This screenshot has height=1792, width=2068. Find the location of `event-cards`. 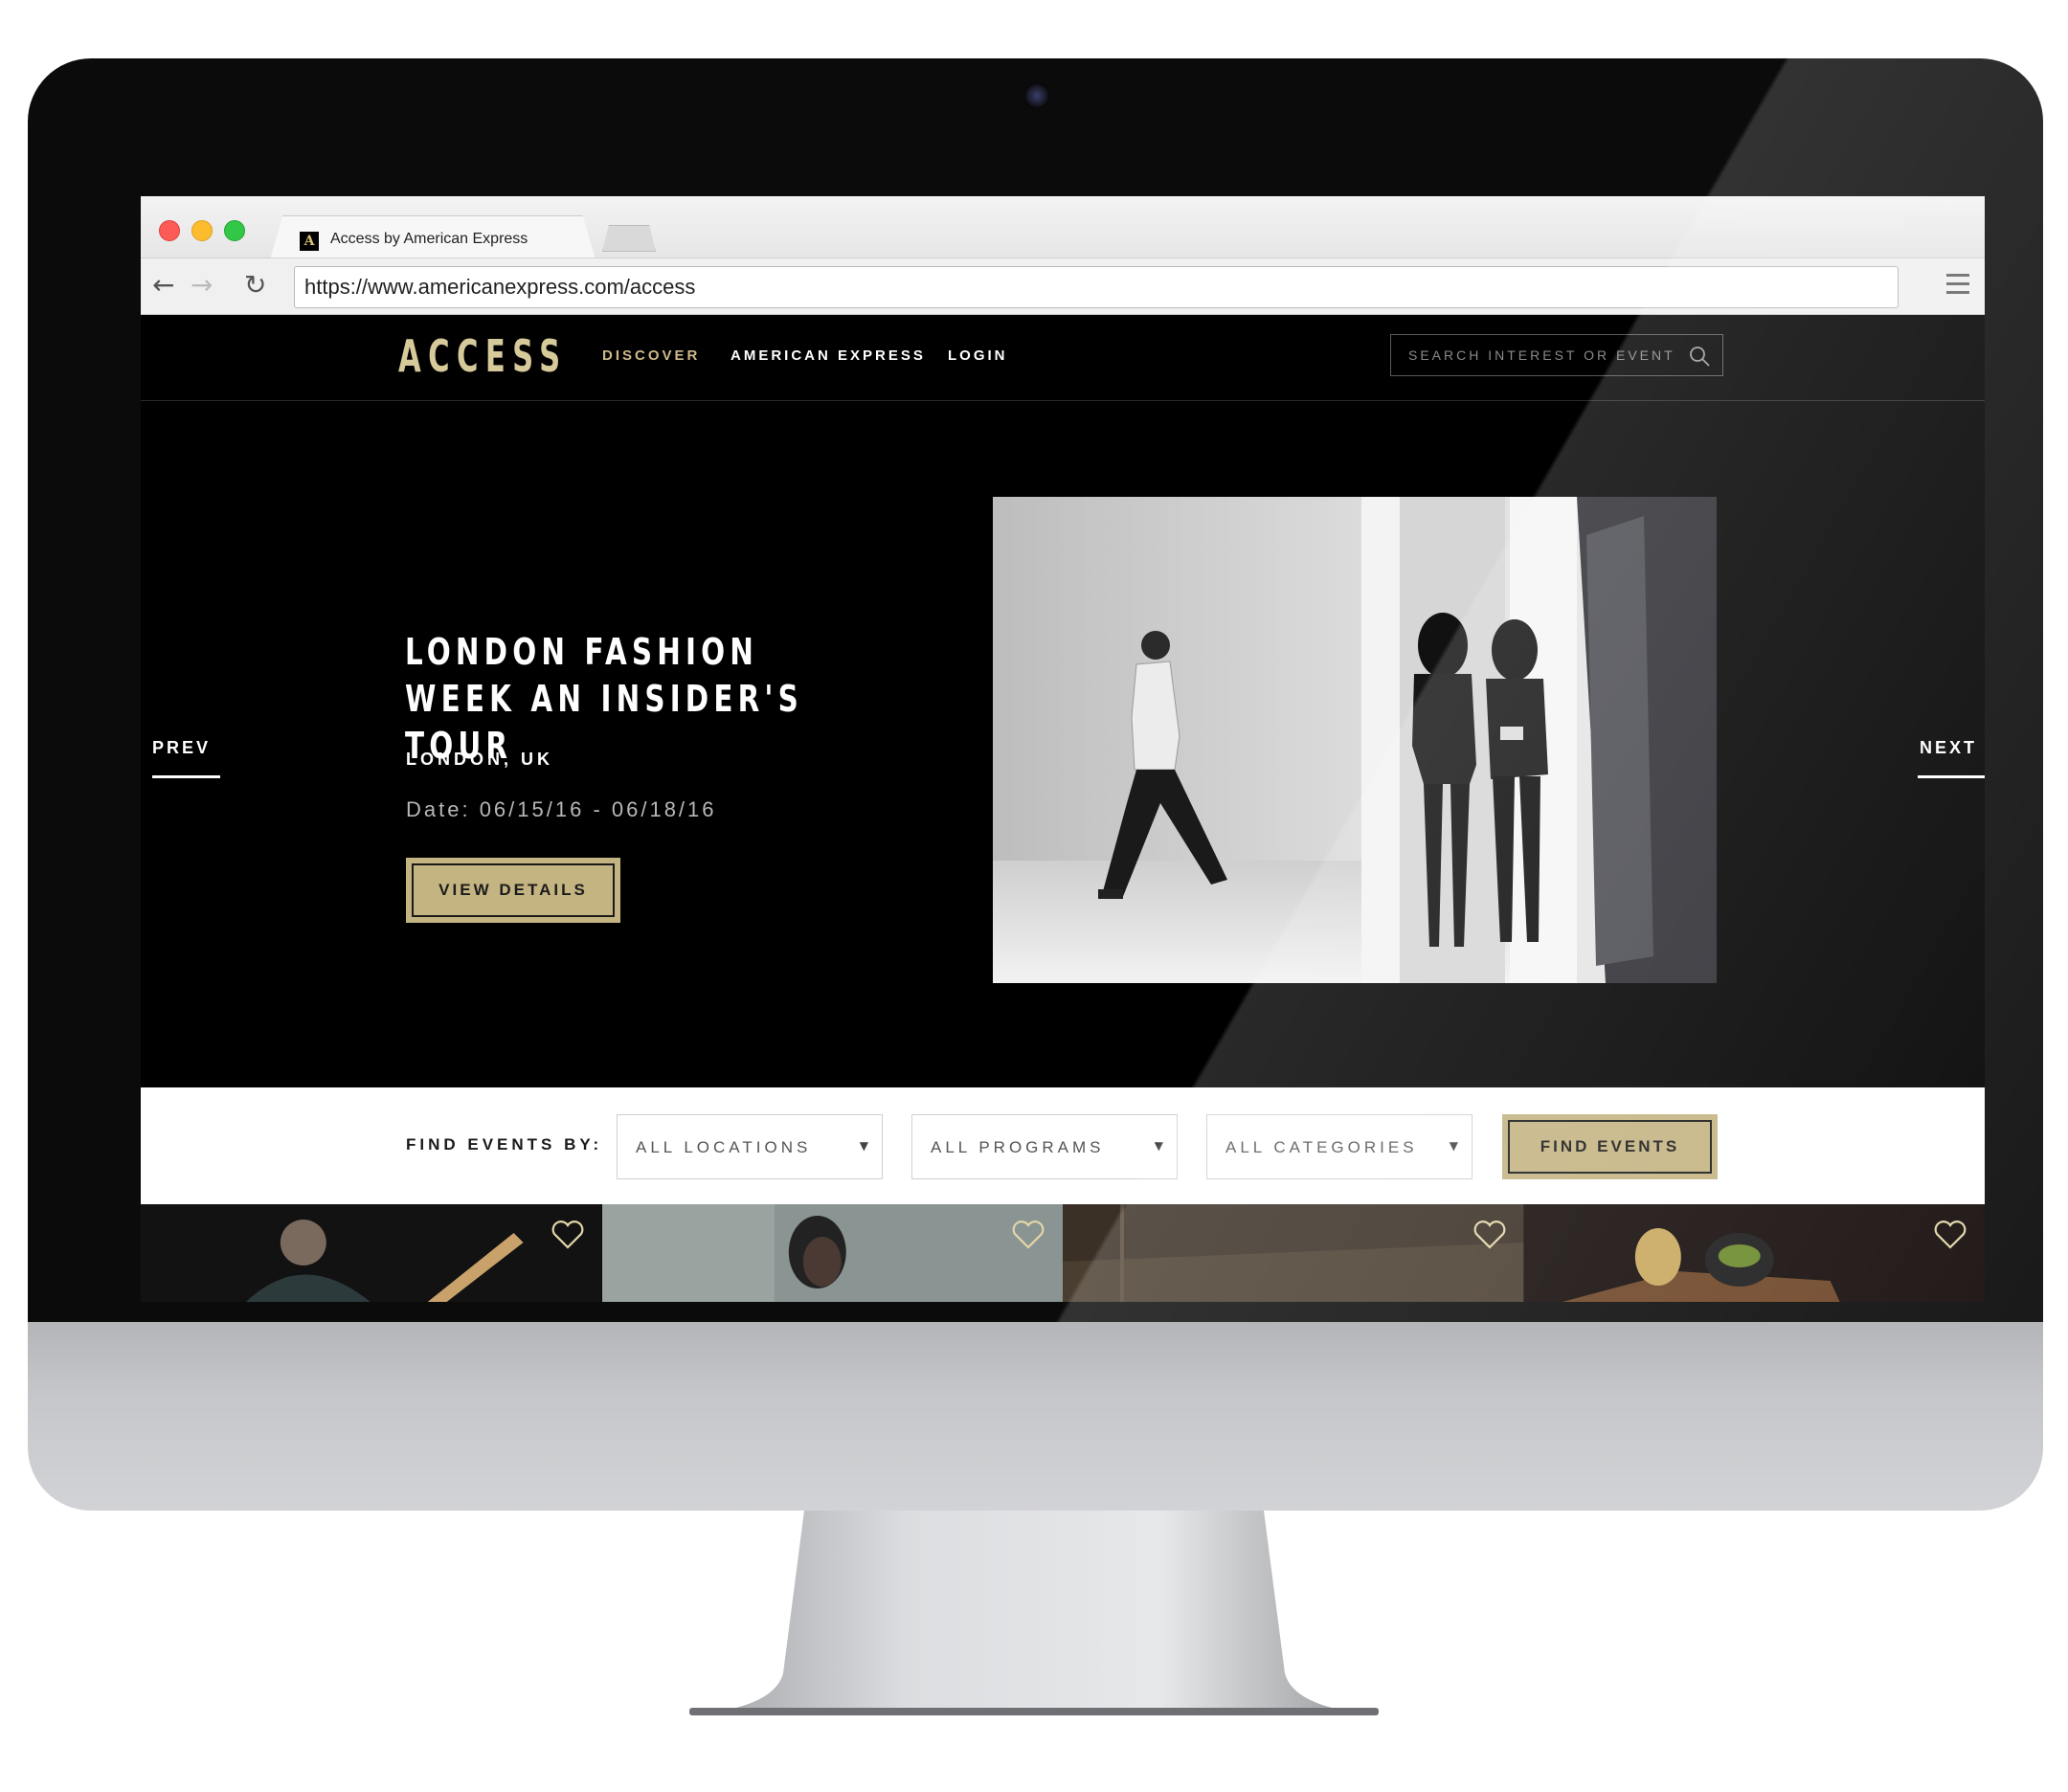

event-cards is located at coordinates (1063, 1253).